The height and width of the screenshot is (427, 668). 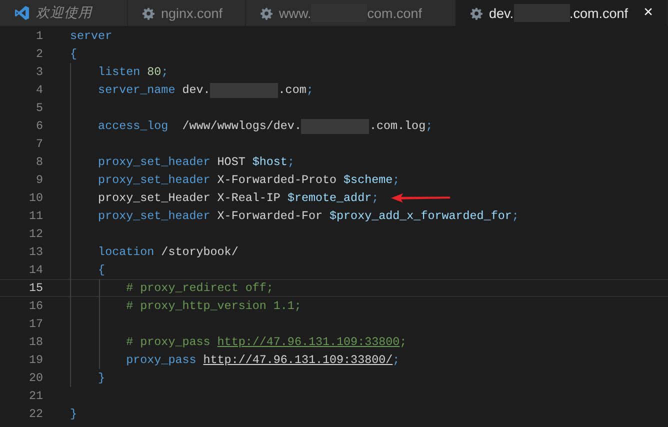 What do you see at coordinates (192, 13) in the screenshot?
I see `tab-title: nginx.conf` at bounding box center [192, 13].